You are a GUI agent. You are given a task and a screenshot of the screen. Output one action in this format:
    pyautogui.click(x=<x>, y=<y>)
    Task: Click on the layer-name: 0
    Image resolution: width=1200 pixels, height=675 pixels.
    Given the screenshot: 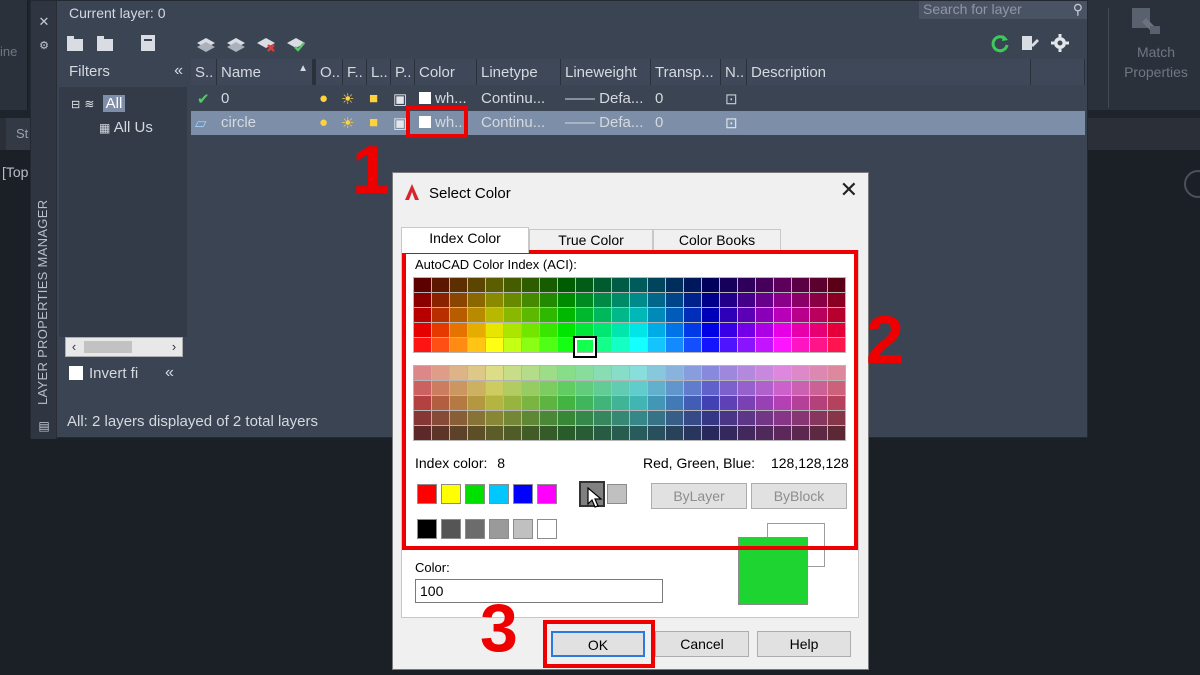 What is the action you would take?
    pyautogui.click(x=225, y=98)
    